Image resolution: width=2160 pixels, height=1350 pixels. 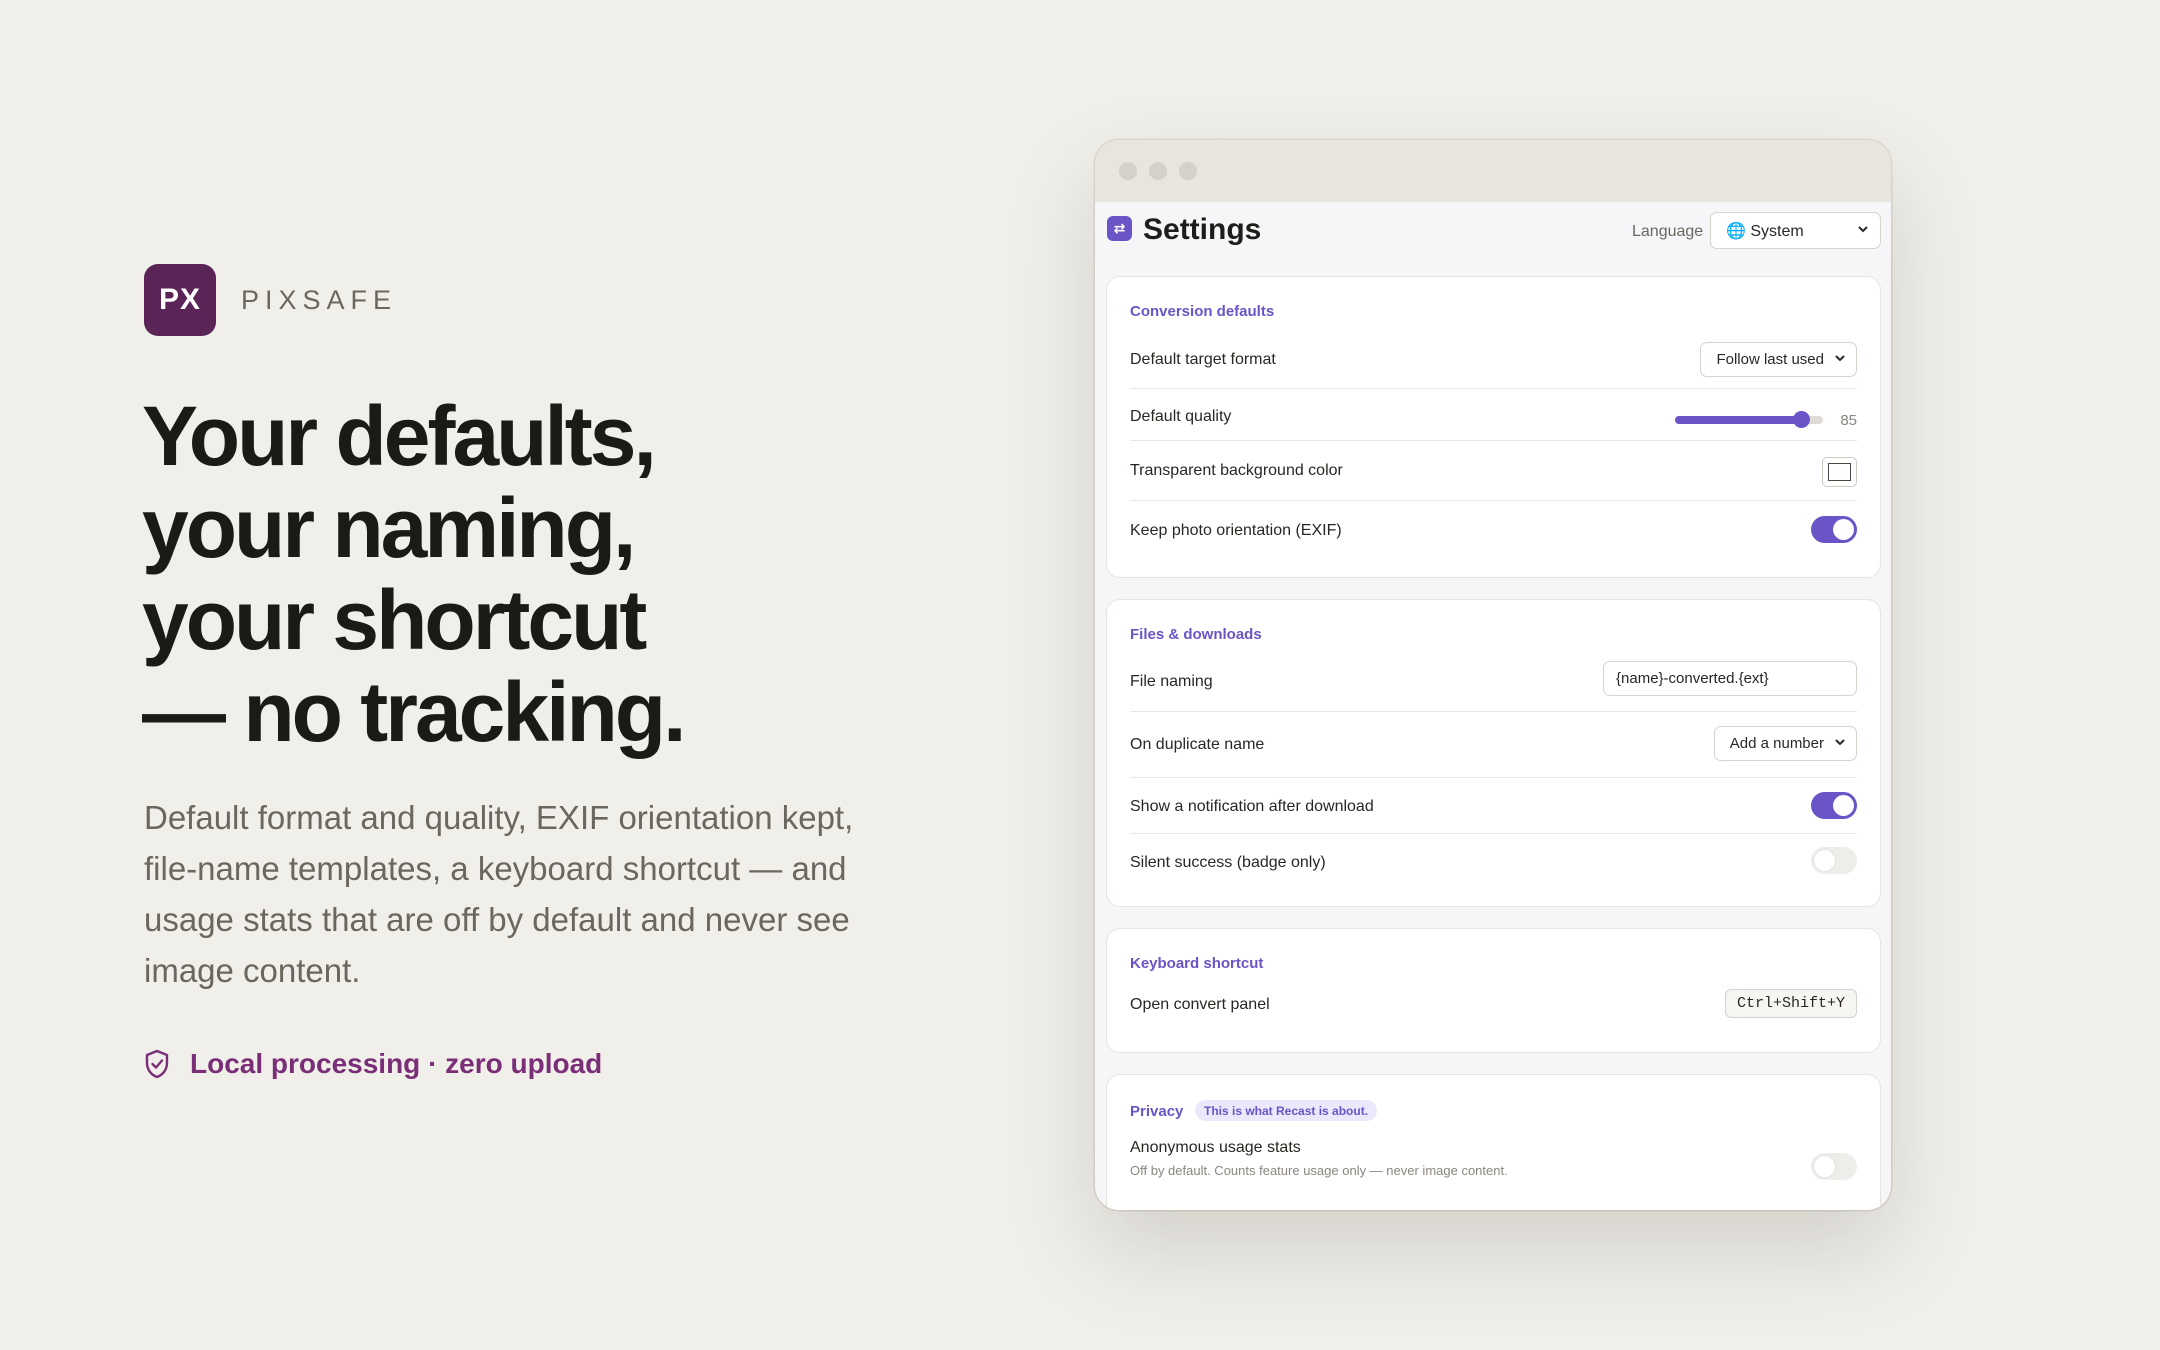 I want to click on stats-label: Anonymous usage stats, so click(x=1215, y=1147).